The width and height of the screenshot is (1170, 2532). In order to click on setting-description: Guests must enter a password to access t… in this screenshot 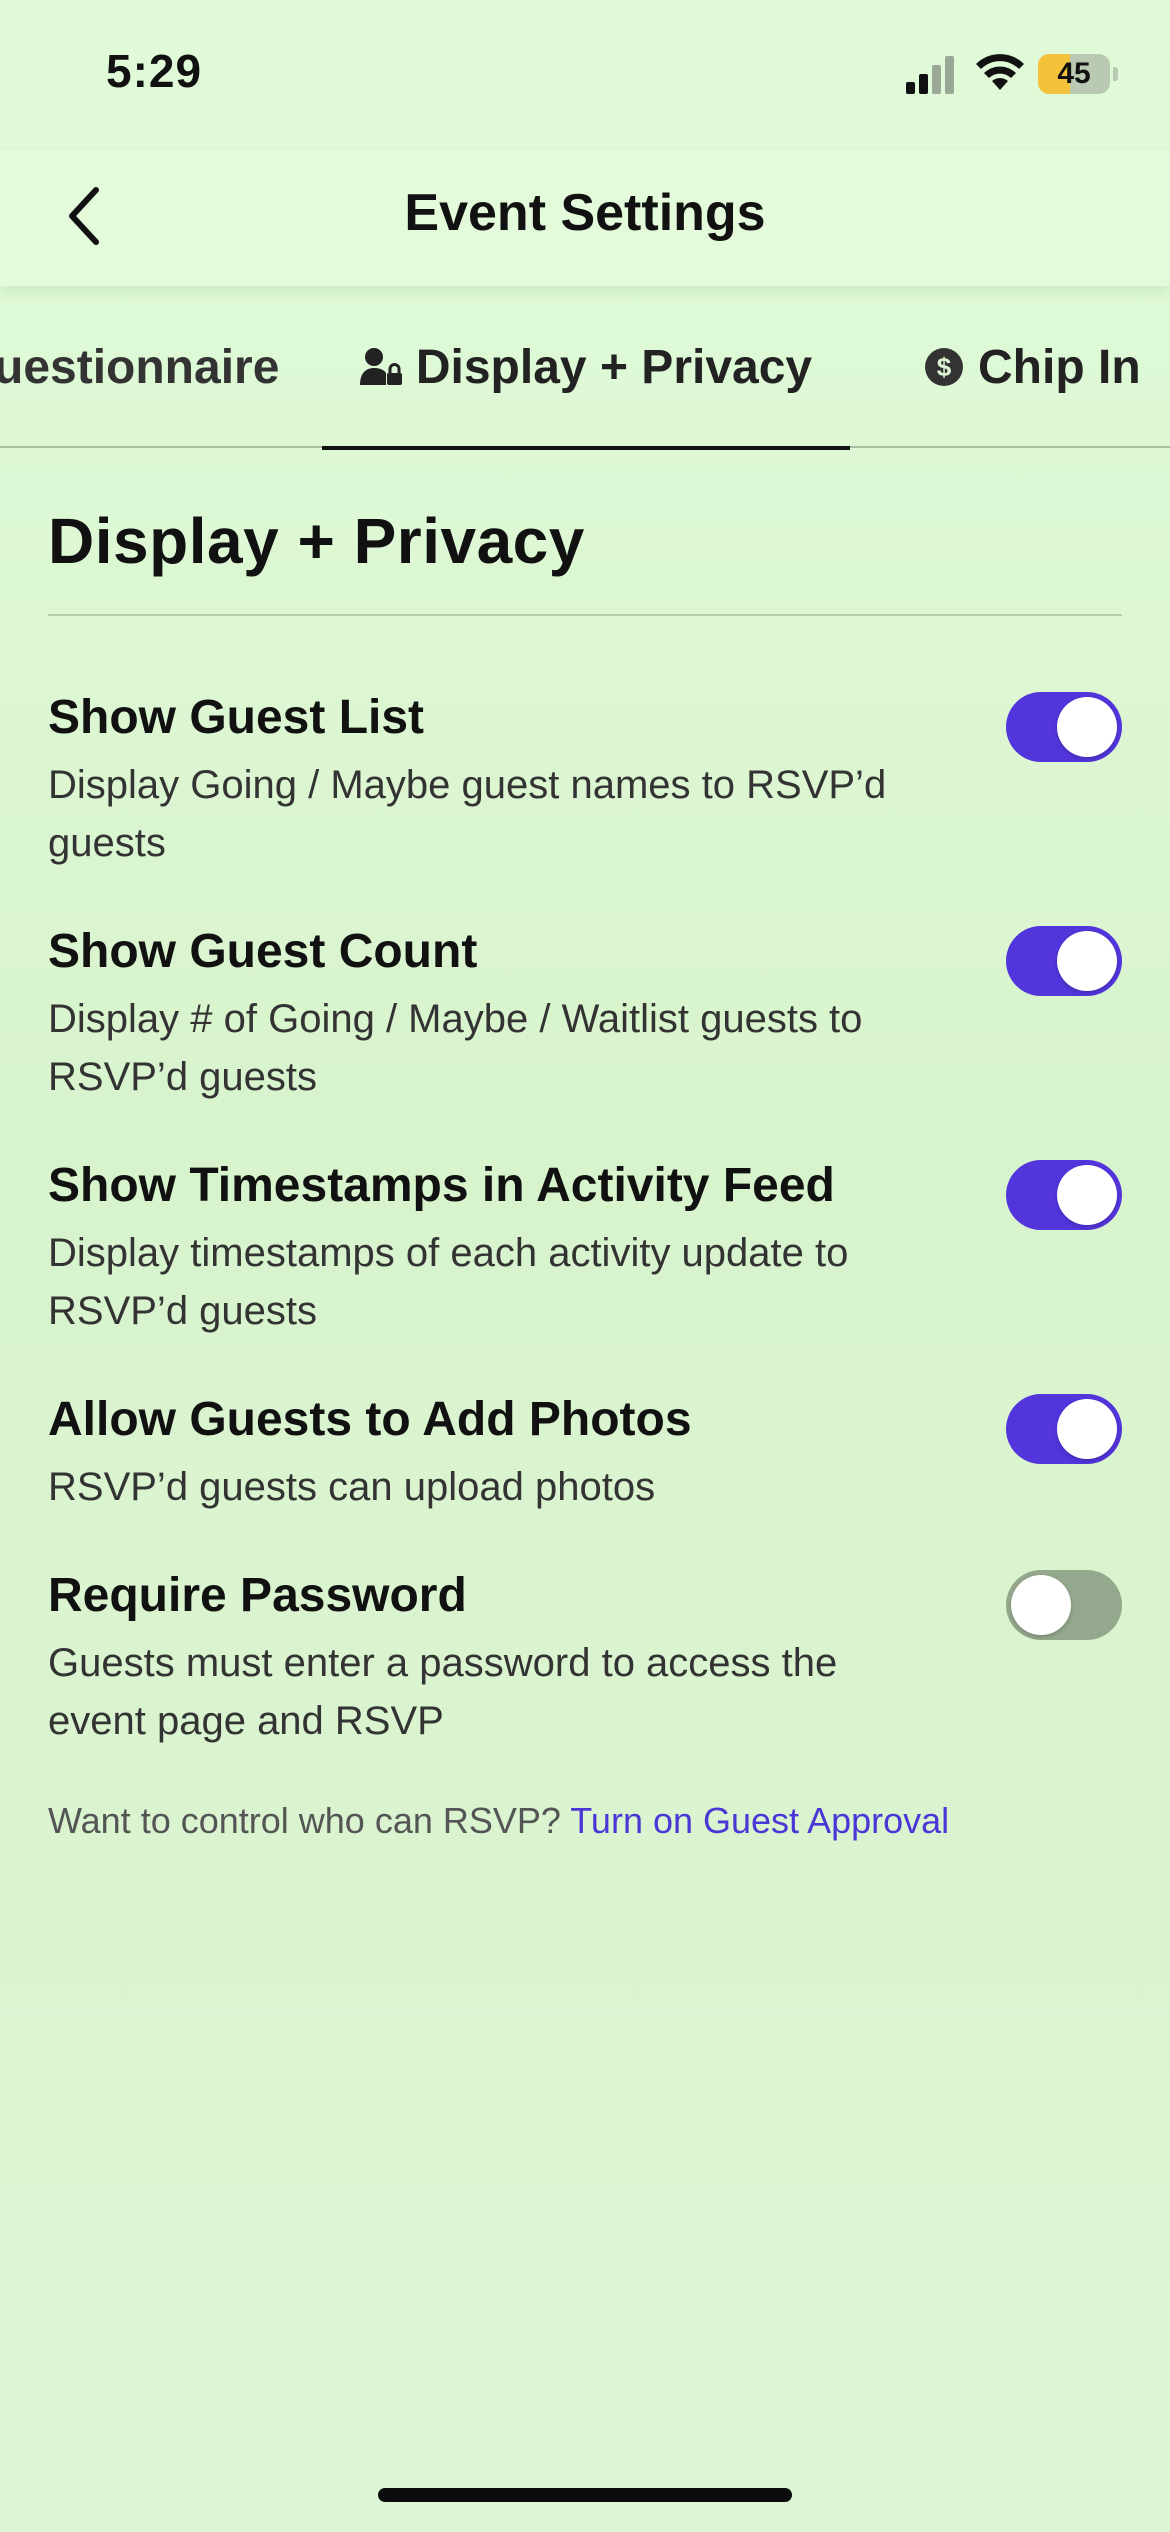, I will do `click(443, 1692)`.